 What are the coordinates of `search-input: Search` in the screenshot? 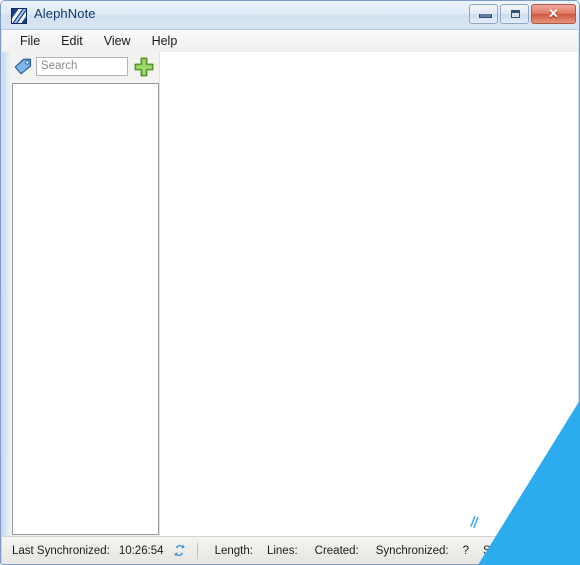 It's located at (82, 66).